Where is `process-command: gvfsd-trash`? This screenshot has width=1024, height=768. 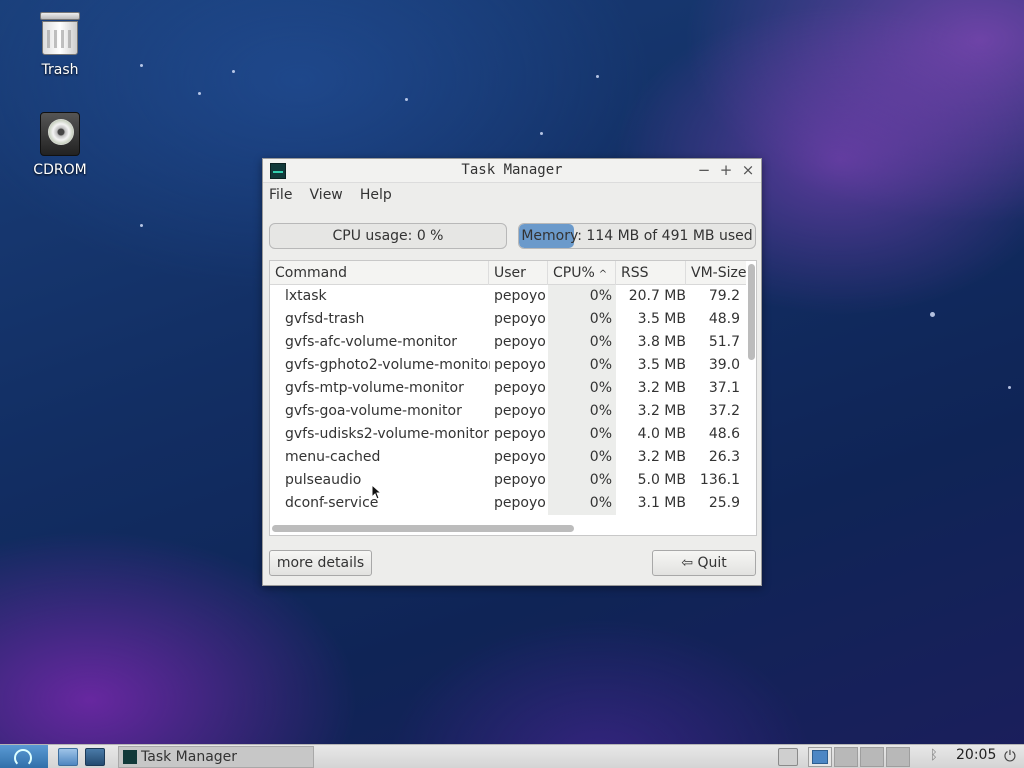 process-command: gvfsd-trash is located at coordinates (325, 319).